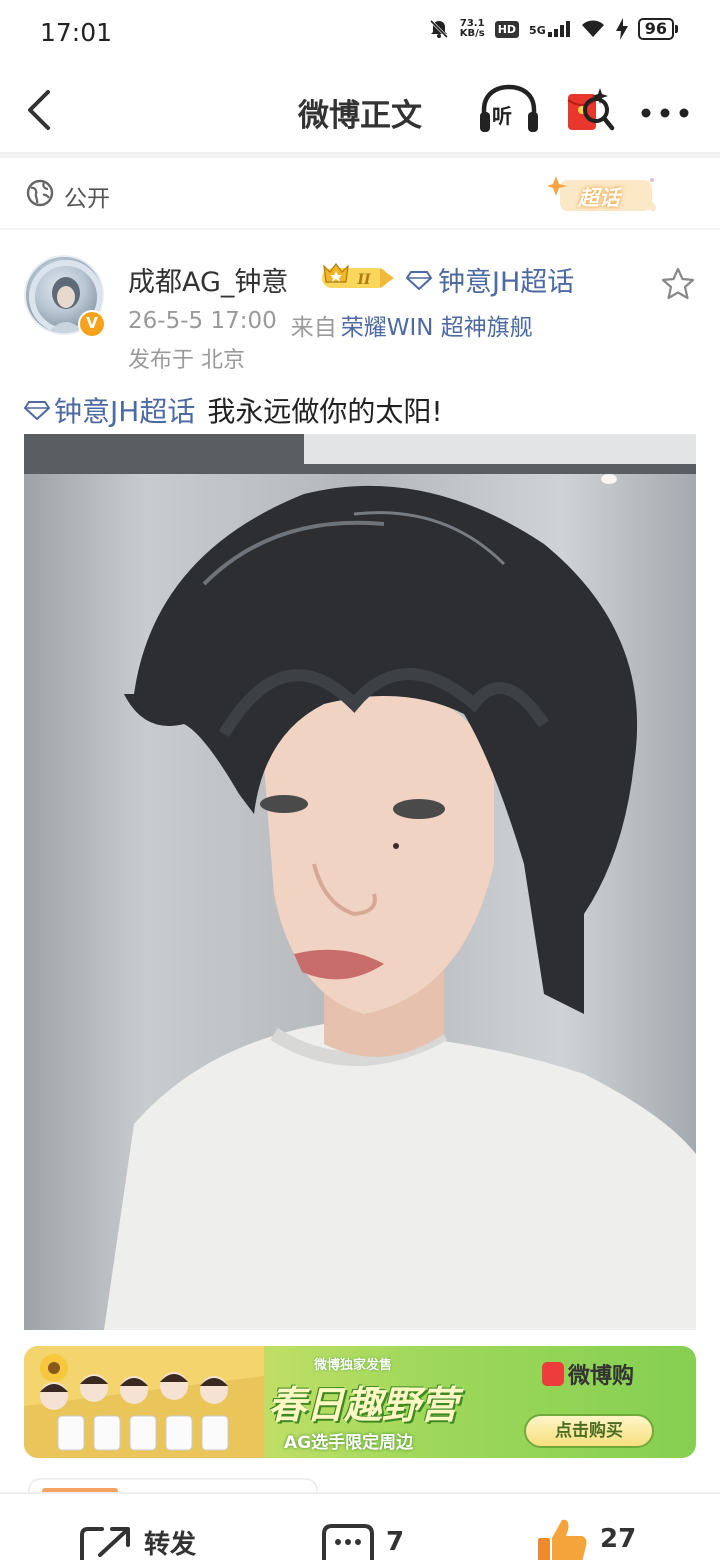  Describe the element at coordinates (92, 324) in the screenshot. I see `verified-badge-icon: V` at that location.